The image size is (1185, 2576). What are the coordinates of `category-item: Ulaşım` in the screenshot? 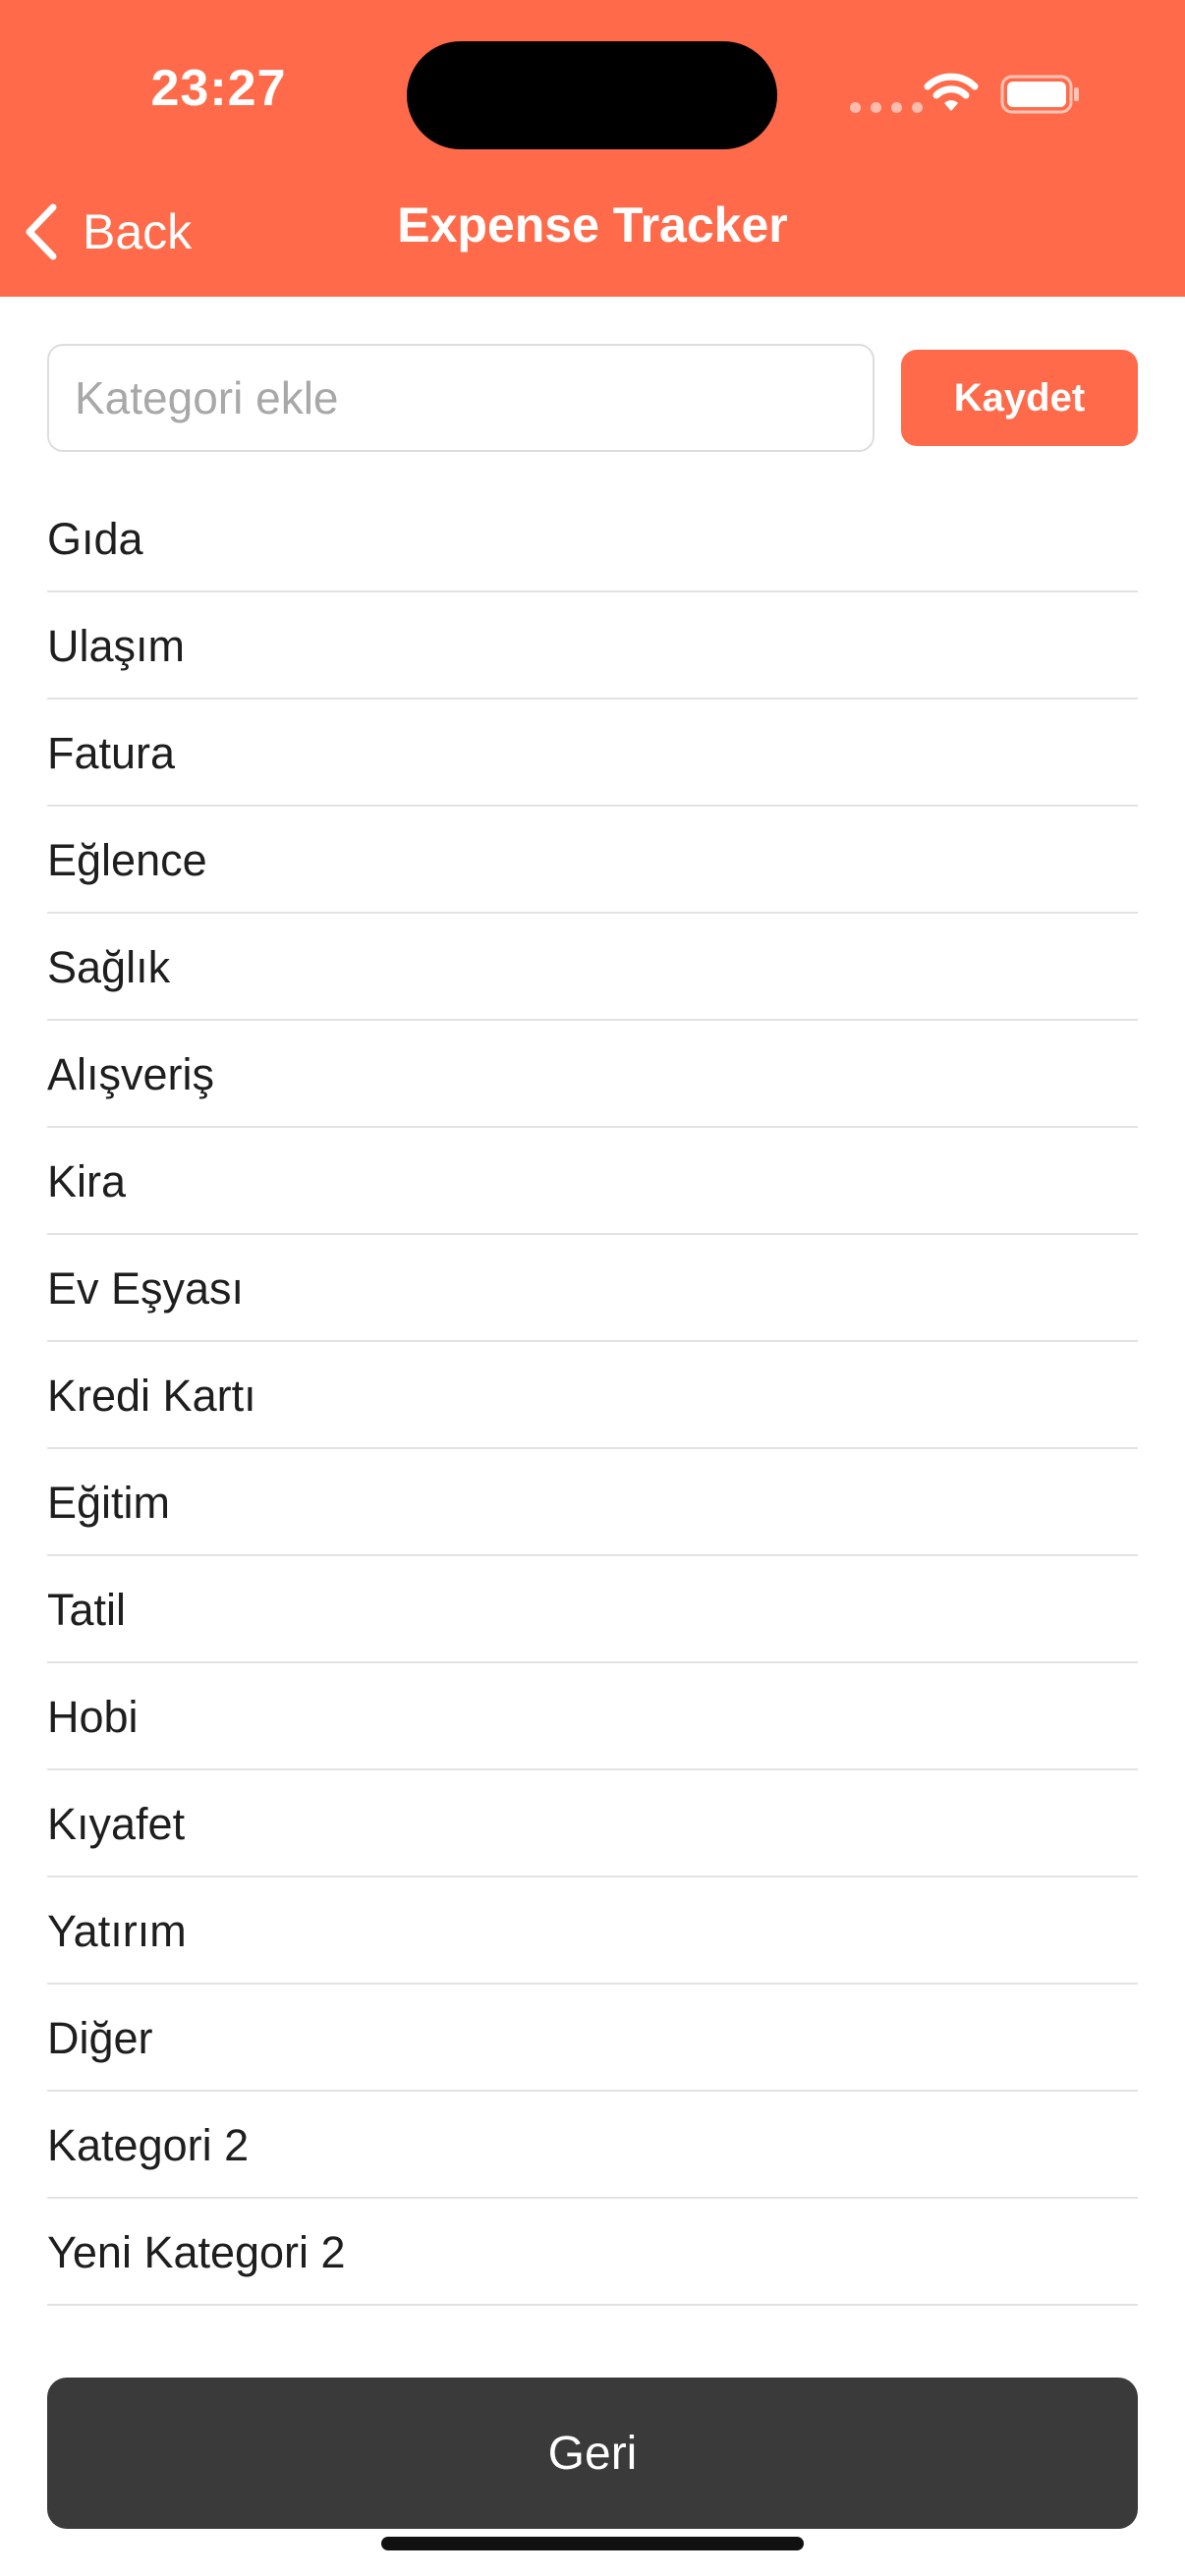 It's located at (592, 646).